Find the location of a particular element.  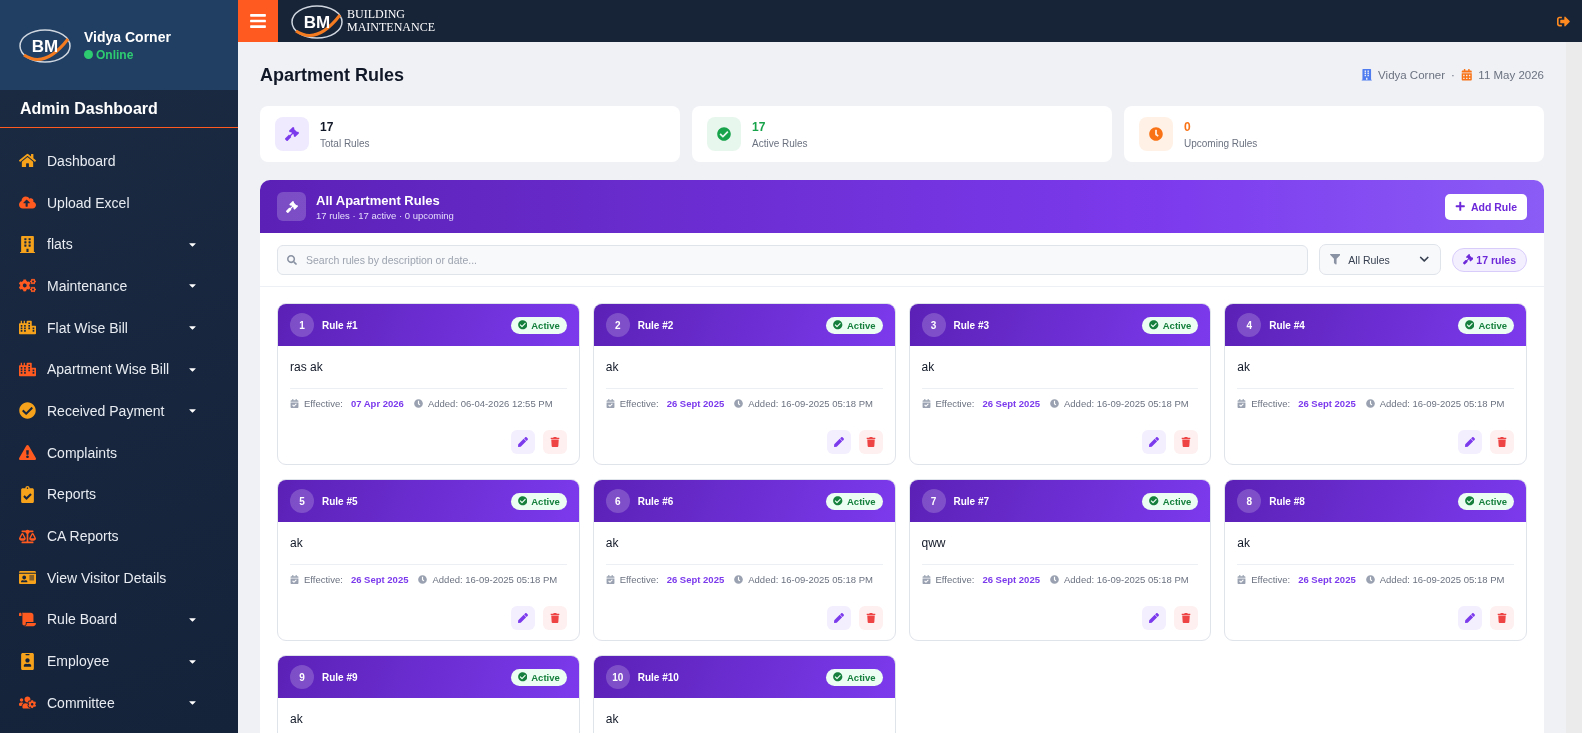

menu-button is located at coordinates (258, 21).